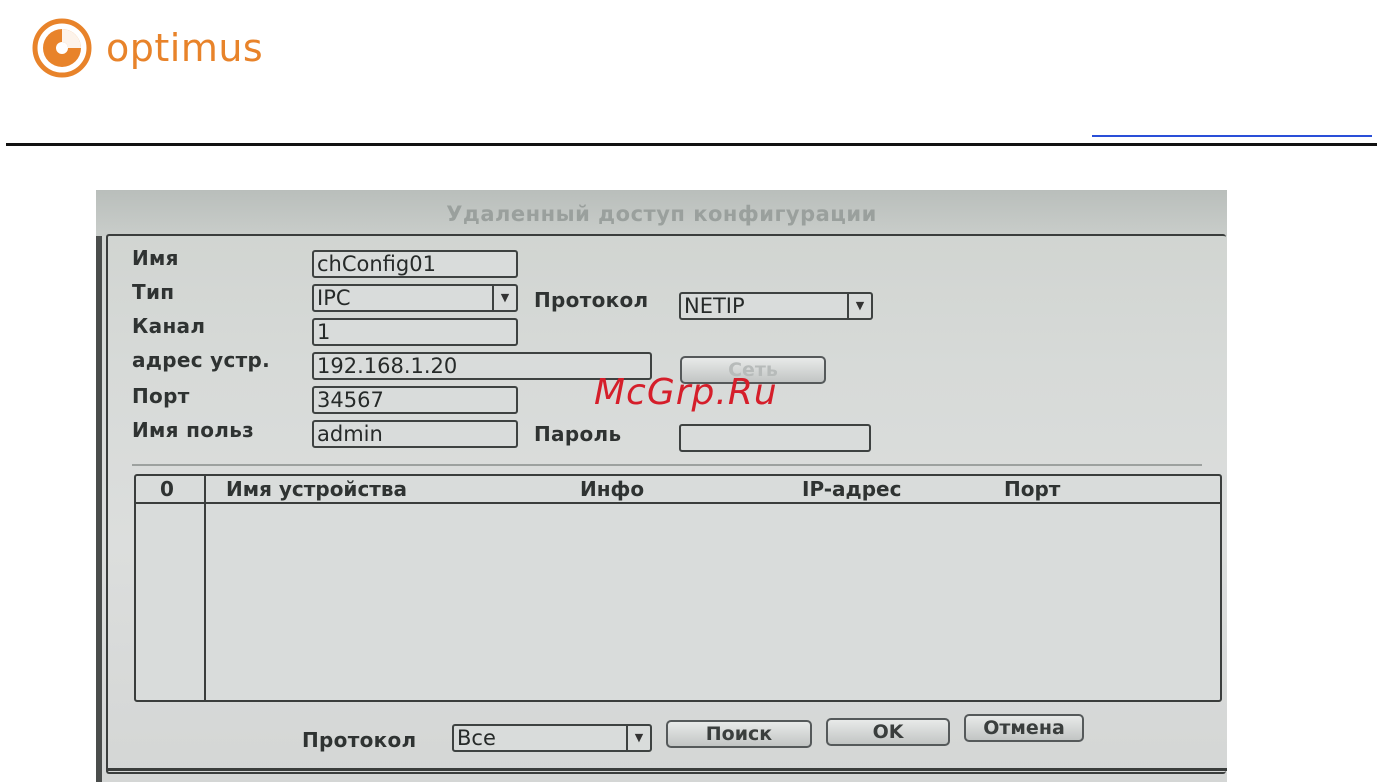 The width and height of the screenshot is (1377, 782). I want to click on col-ip-address: IP-адрес, so click(851, 489).